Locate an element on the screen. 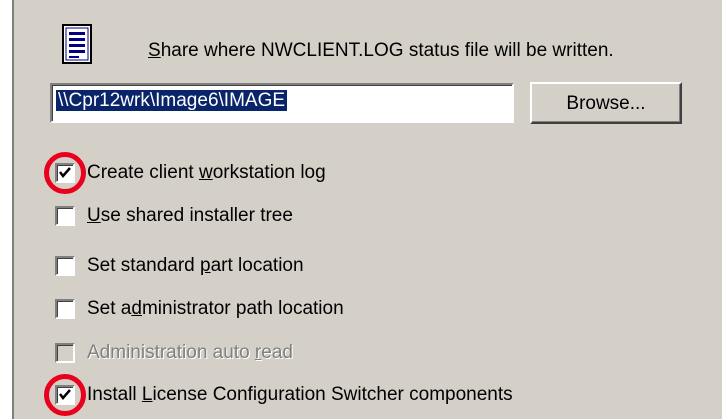  annotation-circle-workstation-log is located at coordinates (65, 173).